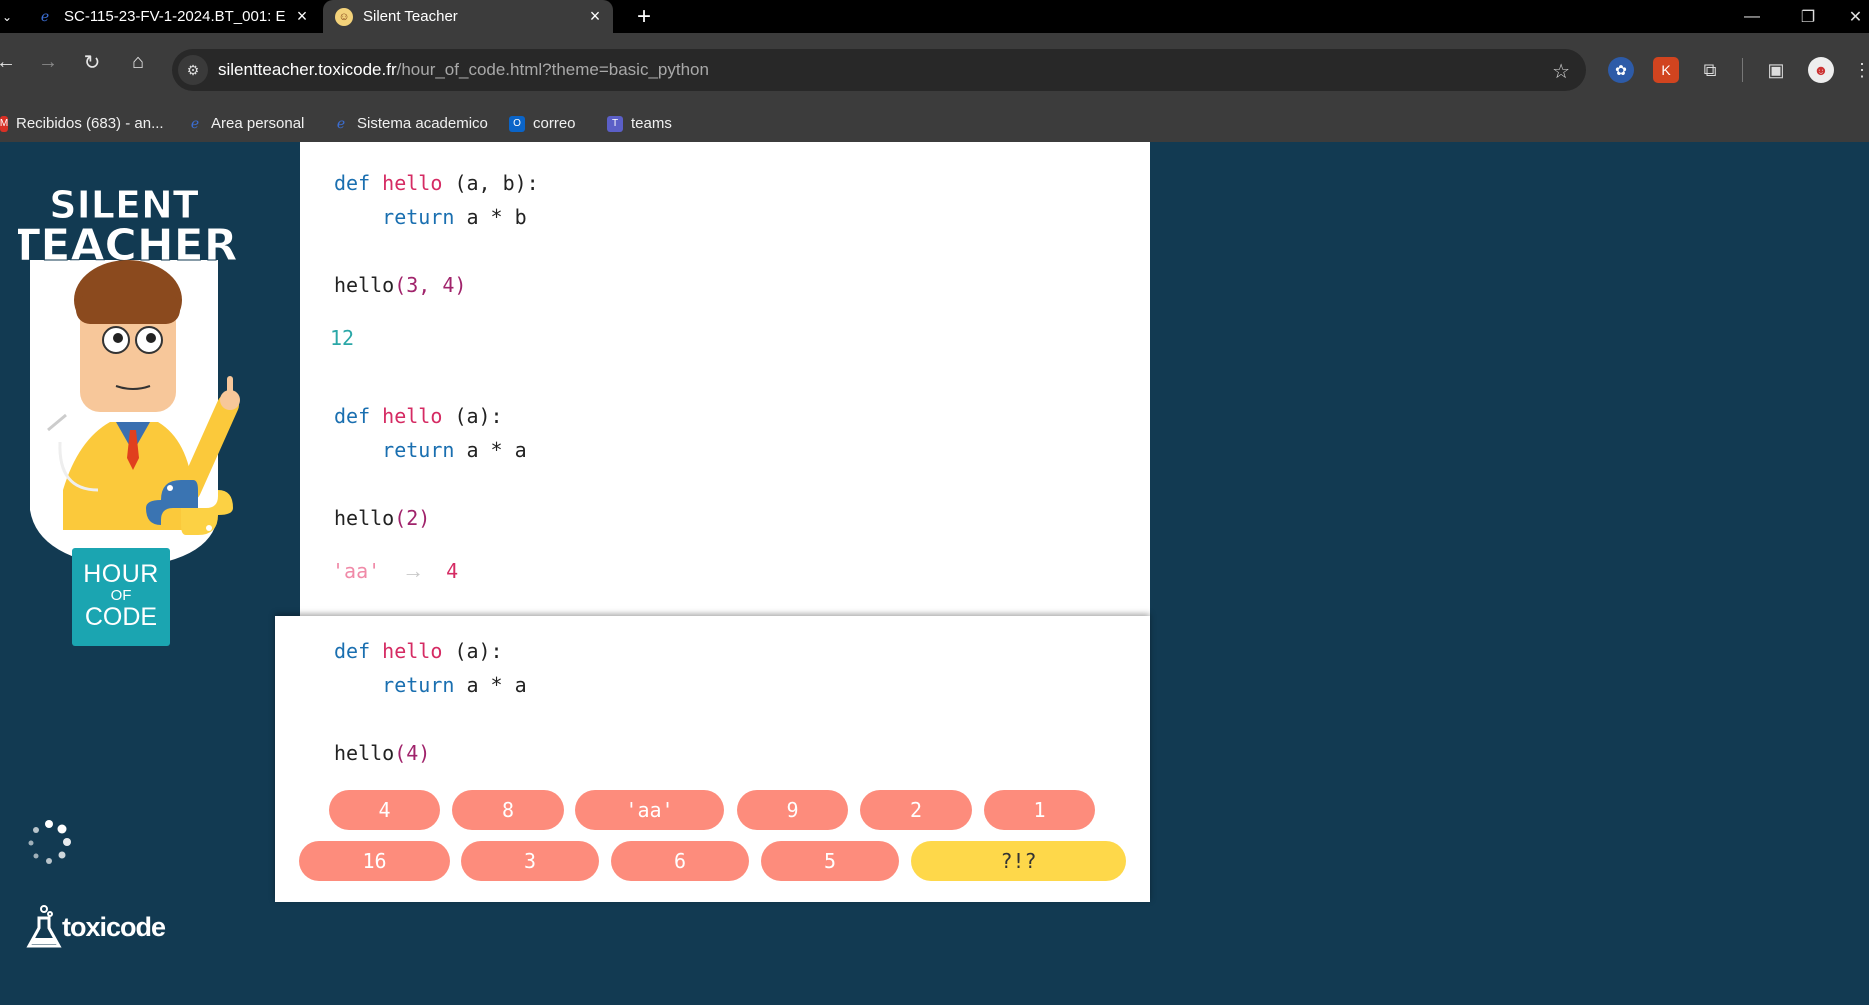 The height and width of the screenshot is (1005, 1869). Describe the element at coordinates (1861, 70) in the screenshot. I see `browser-menu-icon: ⋮` at that location.